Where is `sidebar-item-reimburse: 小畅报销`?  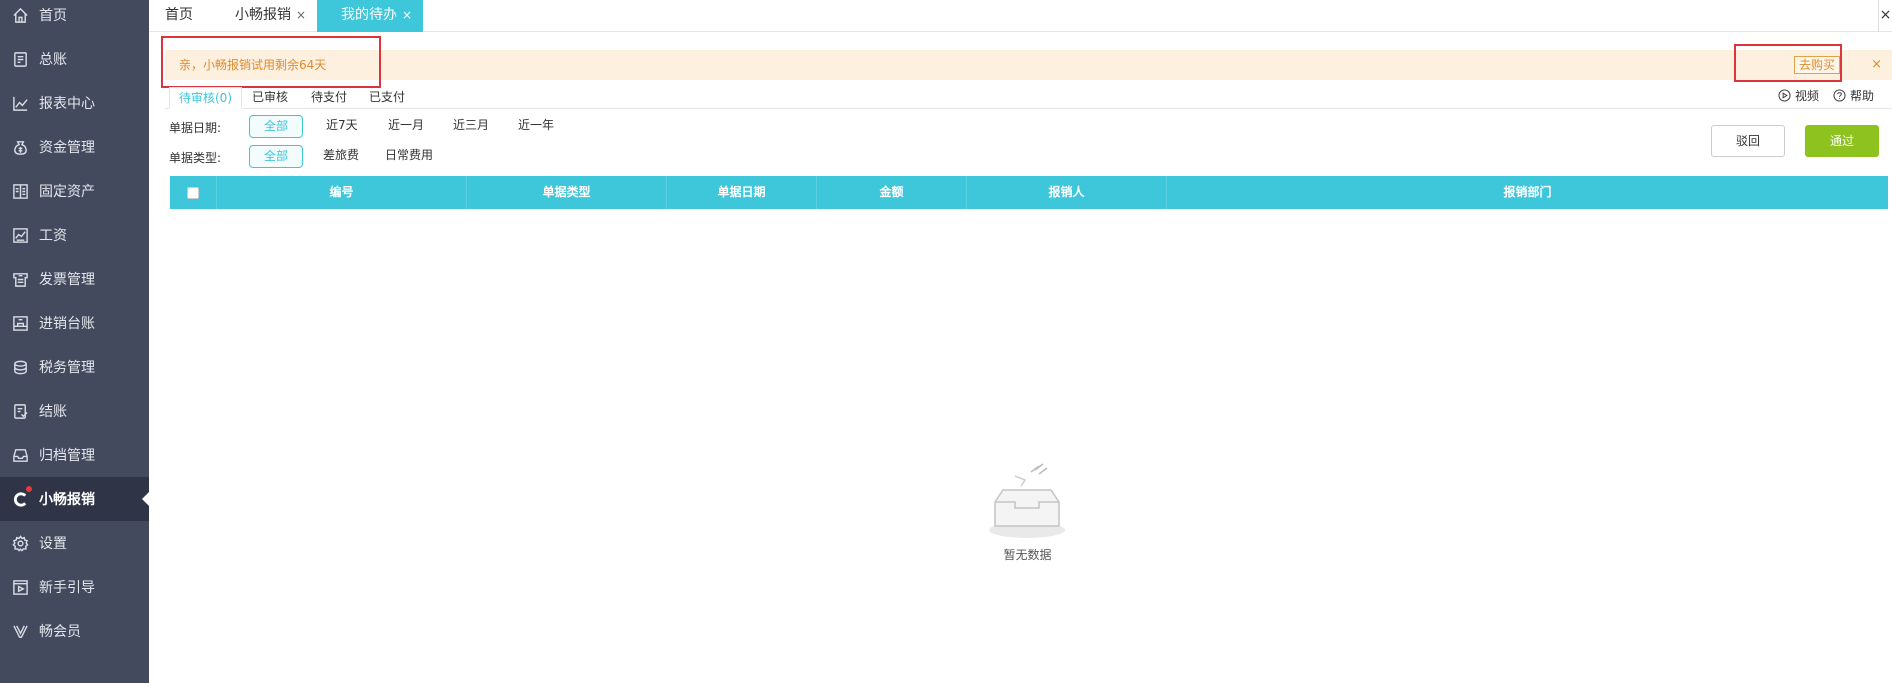 sidebar-item-reimburse: 小畅报销 is located at coordinates (74, 499).